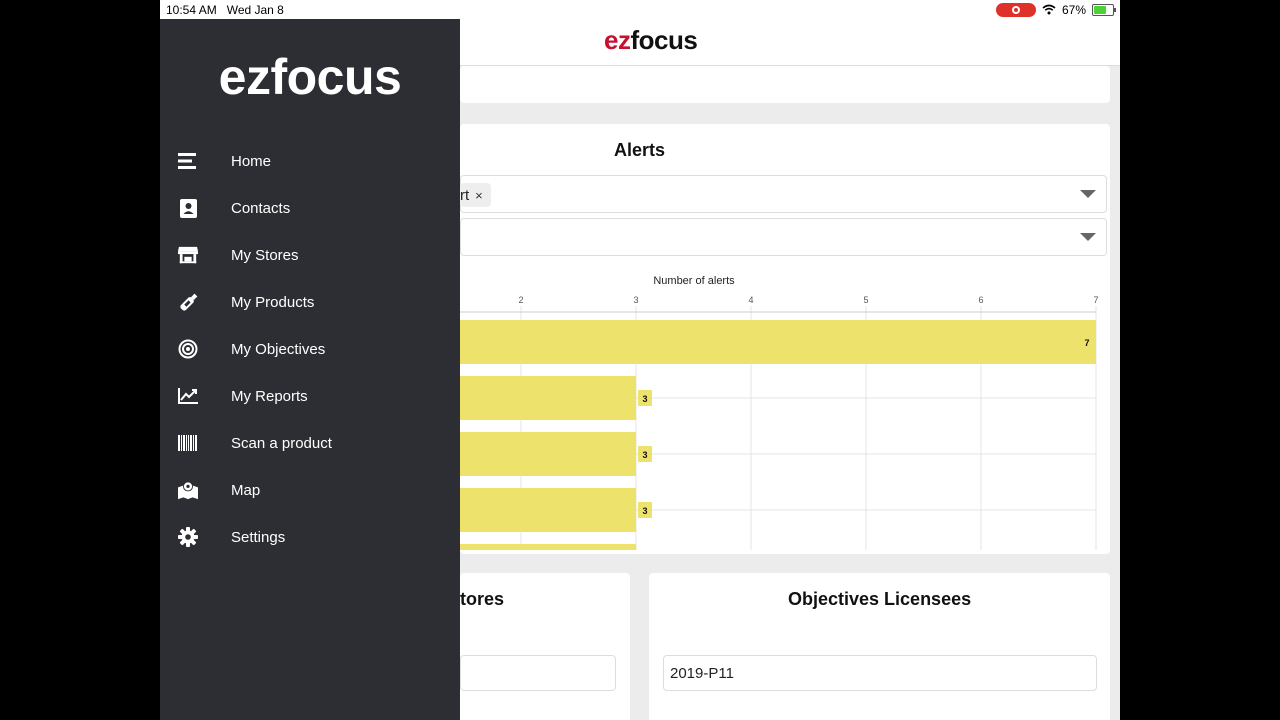  Describe the element at coordinates (1095, 300) in the screenshot. I see `chart-tick-label: 7` at that location.